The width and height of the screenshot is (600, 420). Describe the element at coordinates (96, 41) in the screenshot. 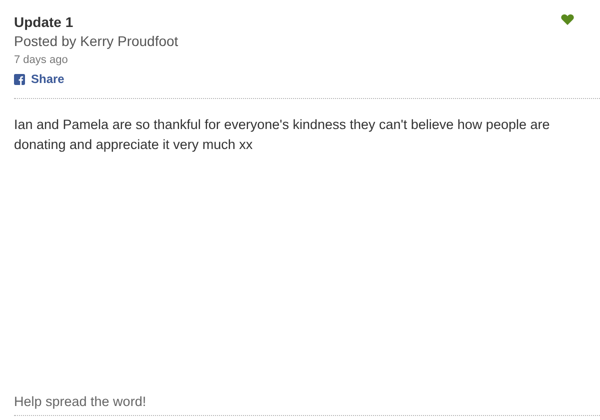

I see `author-line: Posted by Kerry Proudfoot` at that location.